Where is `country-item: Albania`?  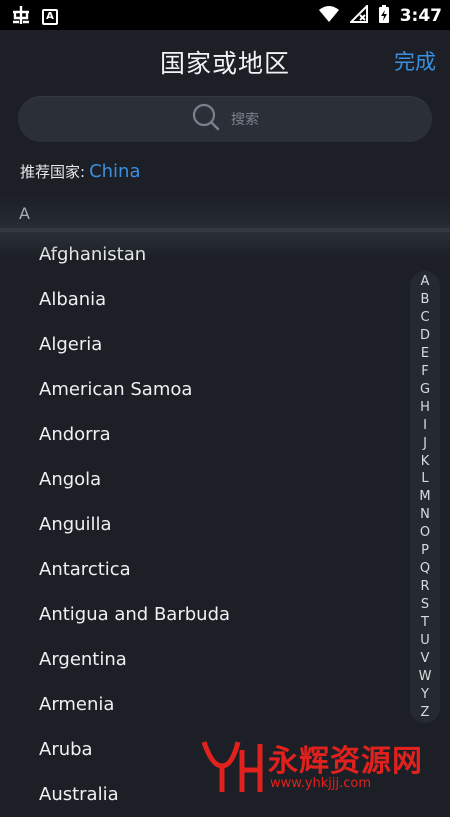
country-item: Albania is located at coordinates (200, 299).